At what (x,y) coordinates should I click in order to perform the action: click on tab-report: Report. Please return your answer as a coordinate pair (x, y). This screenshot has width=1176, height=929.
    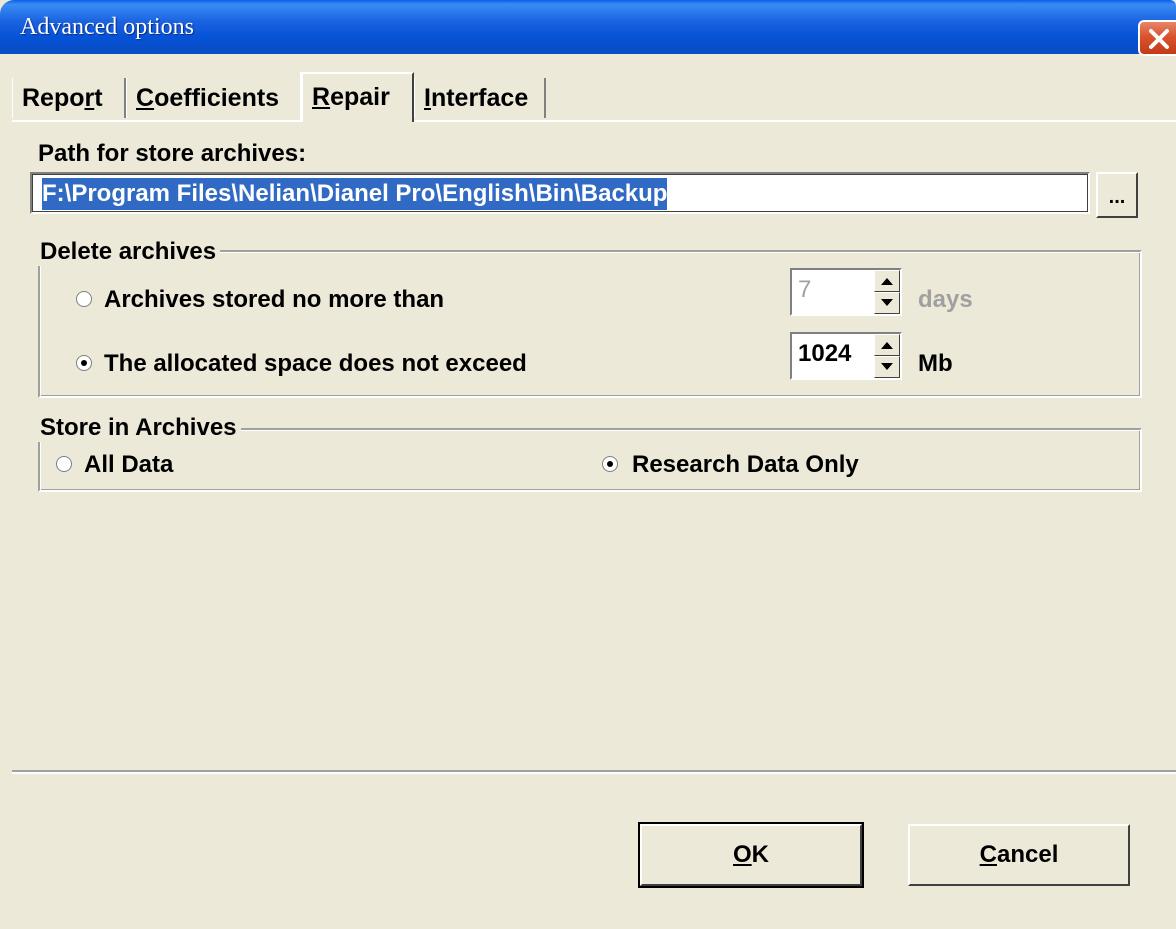
    Looking at the image, I should click on (69, 98).